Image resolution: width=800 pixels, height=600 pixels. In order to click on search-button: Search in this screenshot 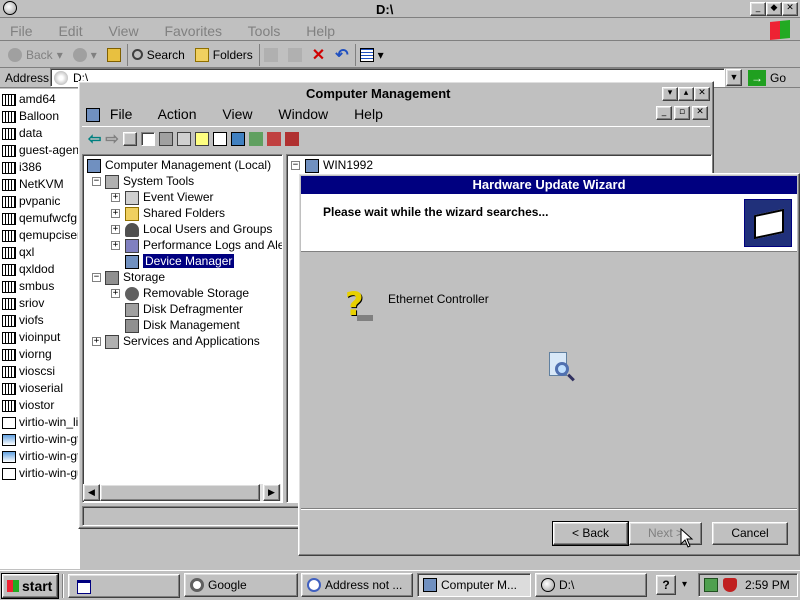, I will do `click(157, 54)`.